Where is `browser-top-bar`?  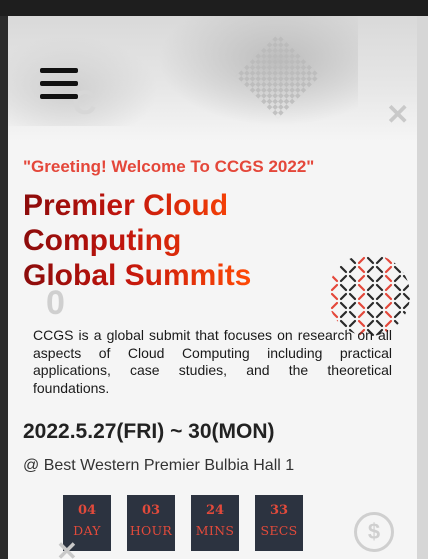 browser-top-bar is located at coordinates (214, 8).